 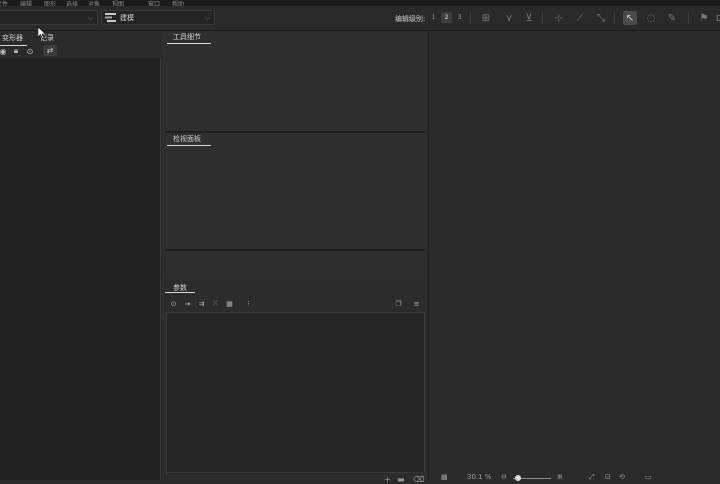 I want to click on grid-edit-icon: ⊞, so click(x=486, y=18).